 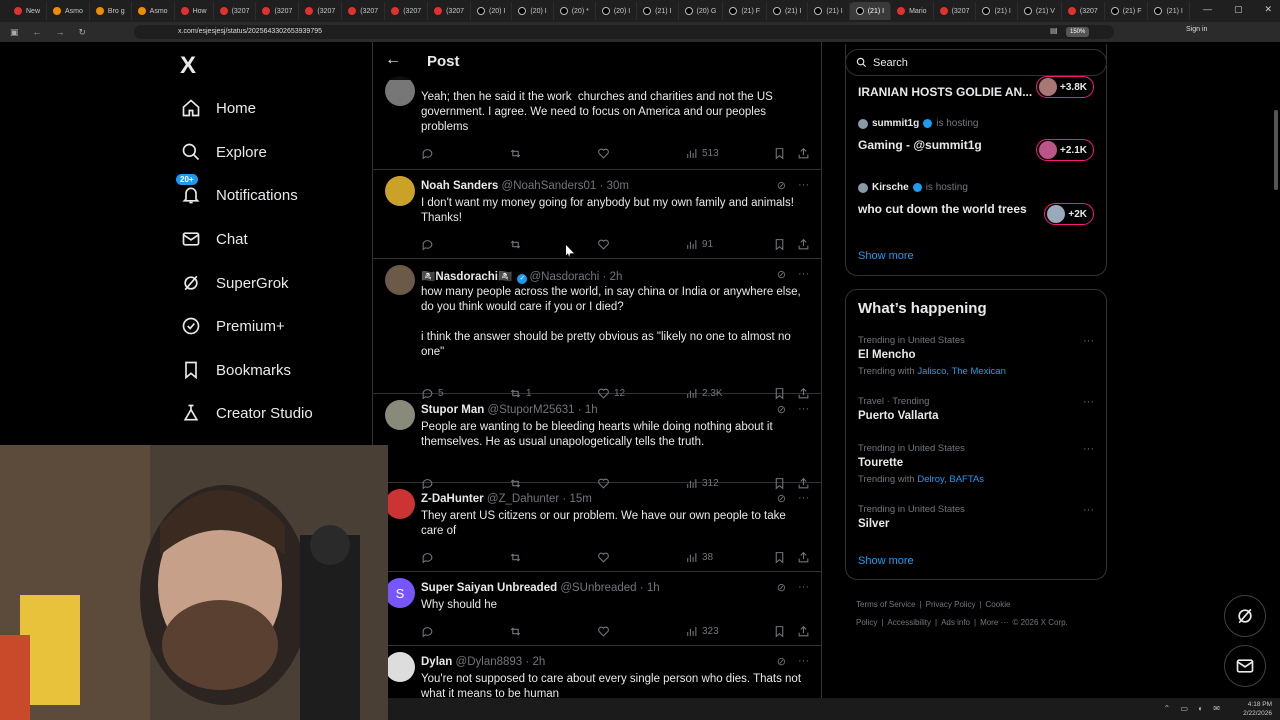 I want to click on messages-button, so click(x=1245, y=666).